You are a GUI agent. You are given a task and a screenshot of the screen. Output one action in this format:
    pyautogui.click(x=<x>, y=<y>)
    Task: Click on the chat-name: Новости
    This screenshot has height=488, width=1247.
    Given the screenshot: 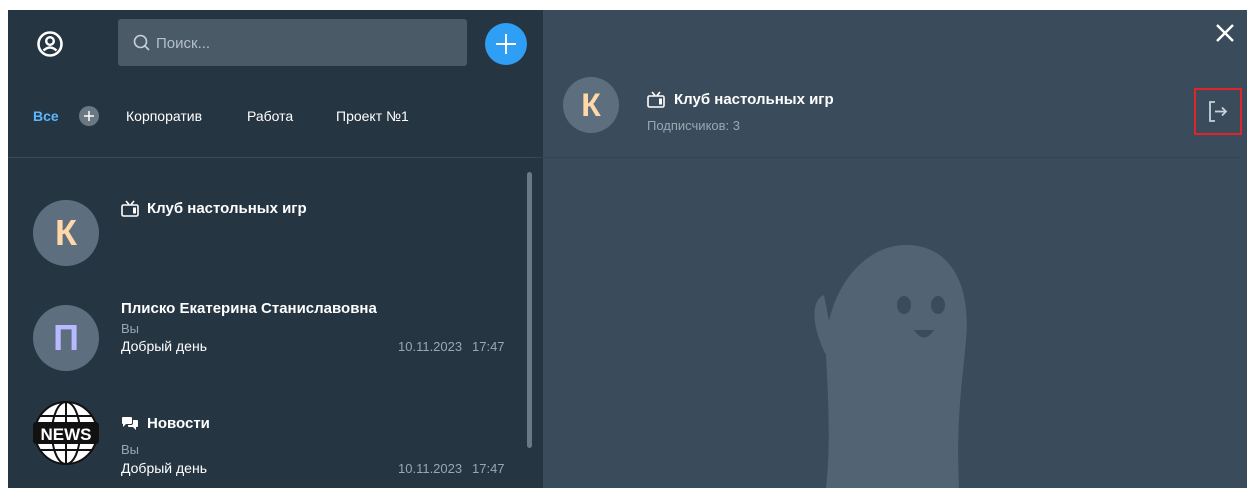 What is the action you would take?
    pyautogui.click(x=165, y=423)
    